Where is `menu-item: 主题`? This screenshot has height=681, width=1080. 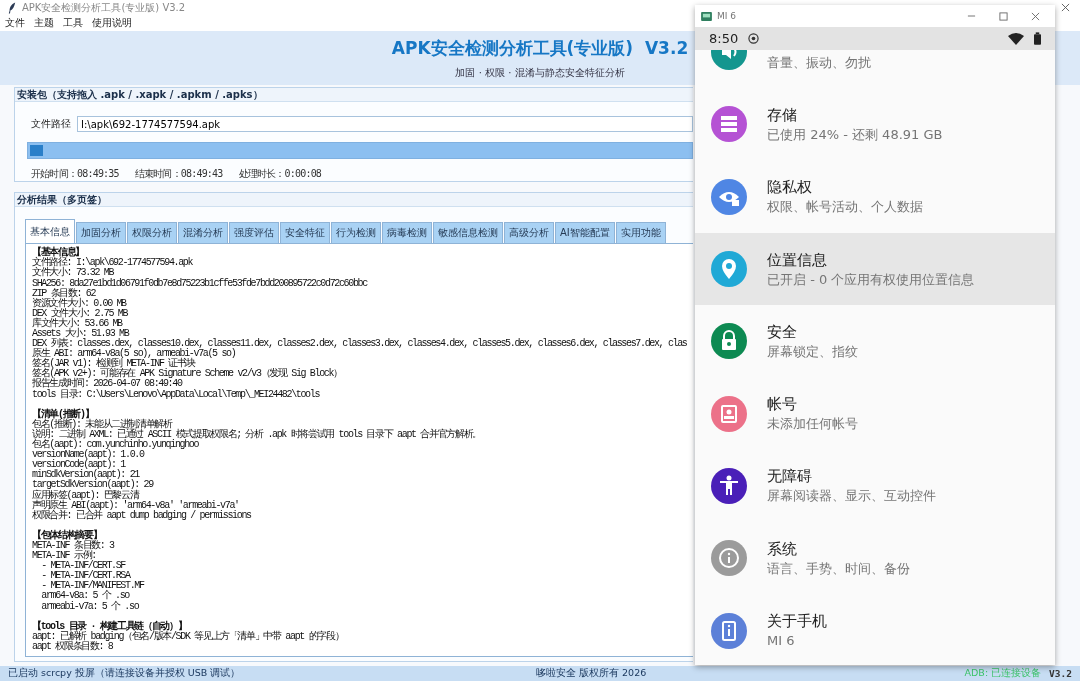
menu-item: 主题 is located at coordinates (44, 23).